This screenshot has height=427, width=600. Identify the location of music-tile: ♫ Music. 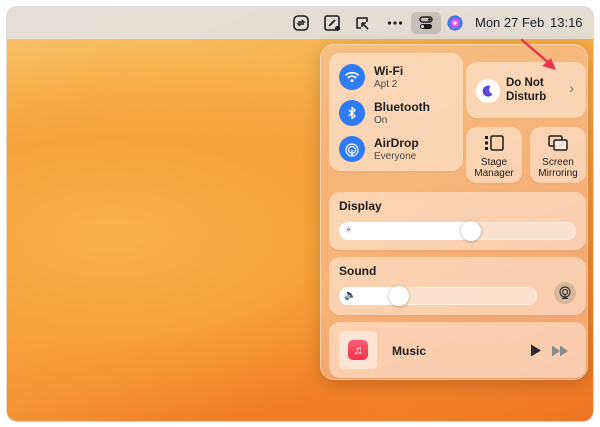
(457, 350).